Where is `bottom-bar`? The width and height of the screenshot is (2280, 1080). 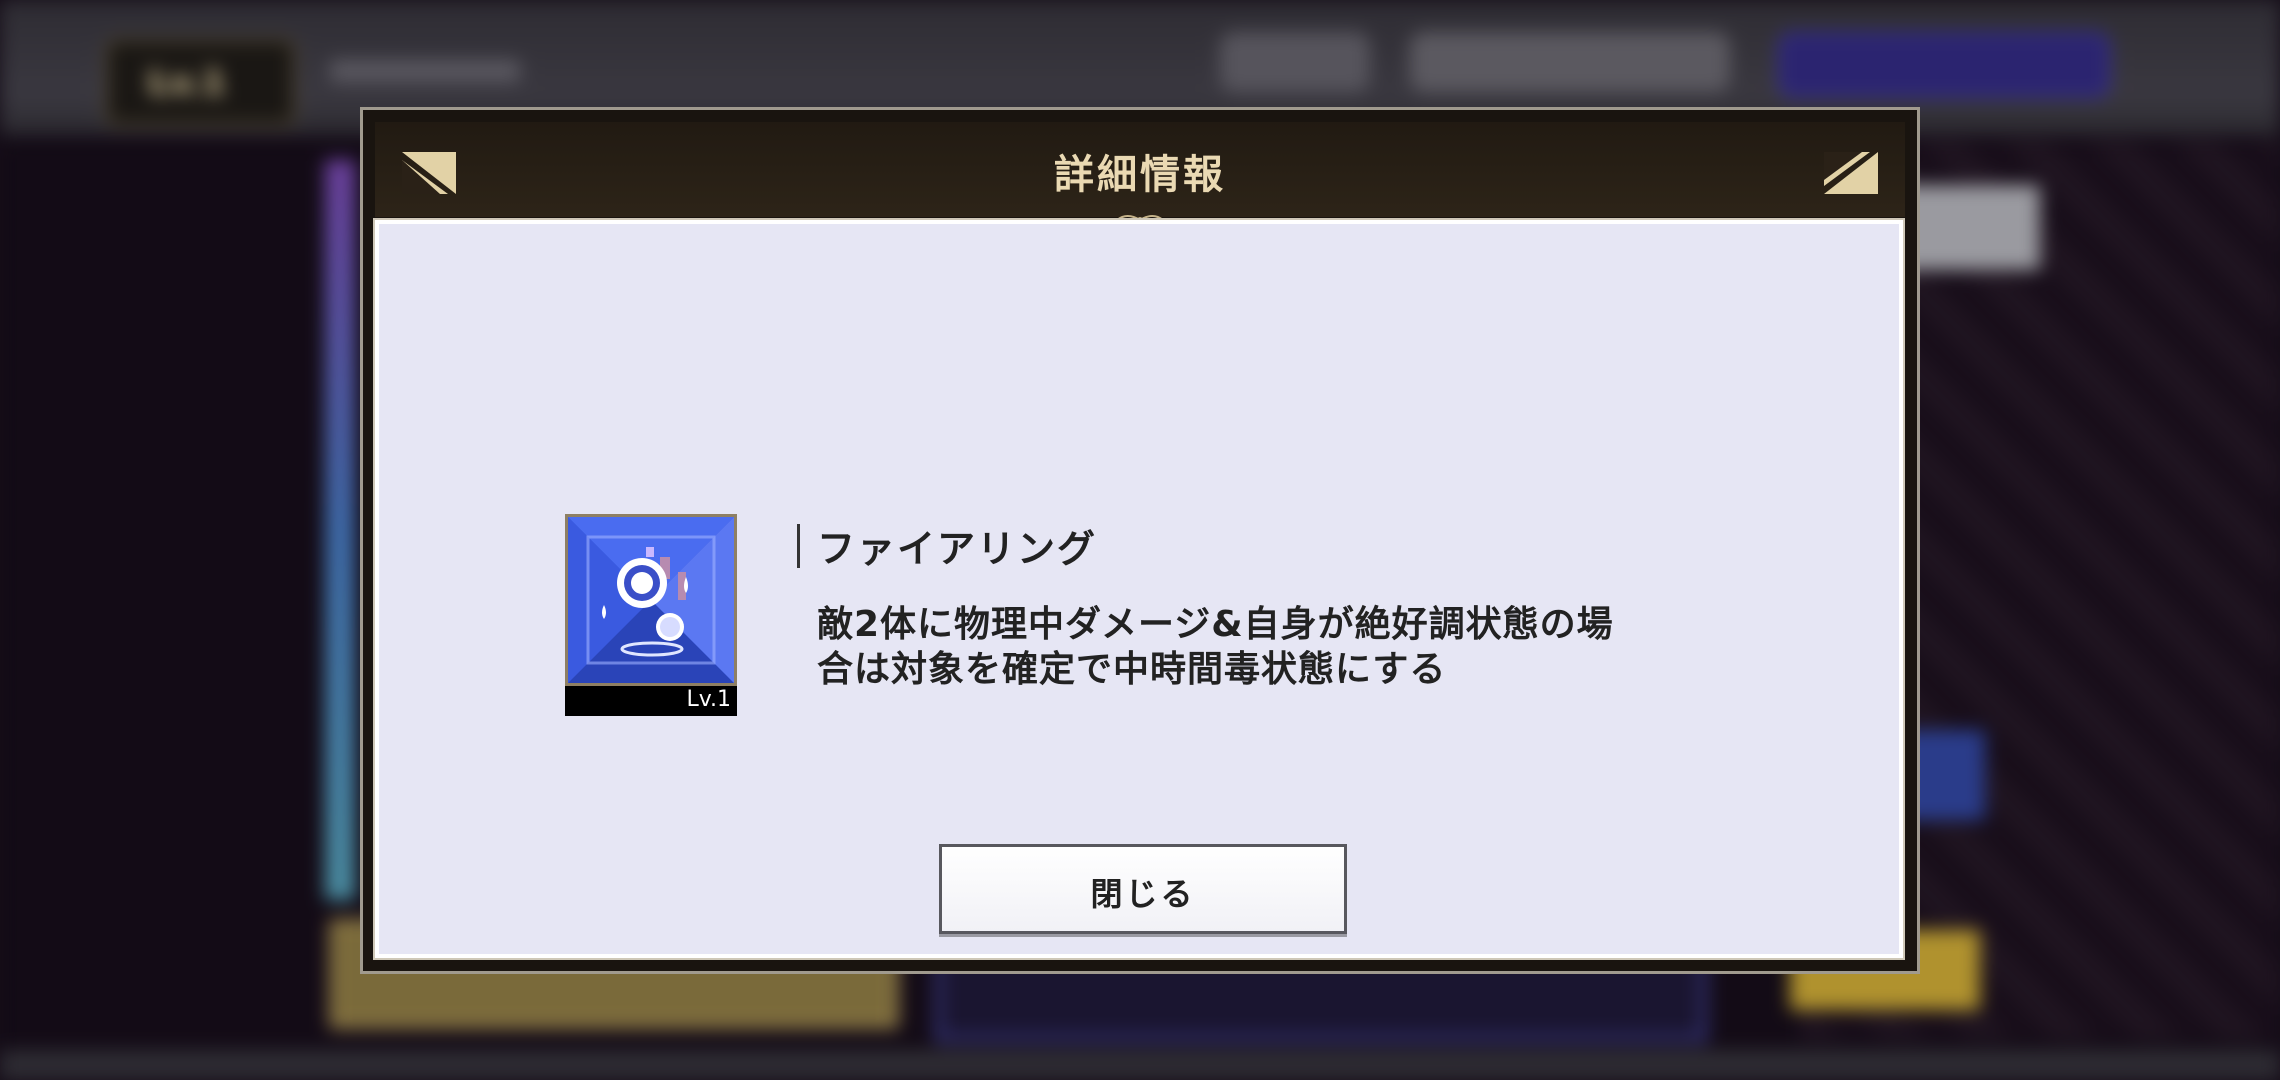
bottom-bar is located at coordinates (1140, 1065).